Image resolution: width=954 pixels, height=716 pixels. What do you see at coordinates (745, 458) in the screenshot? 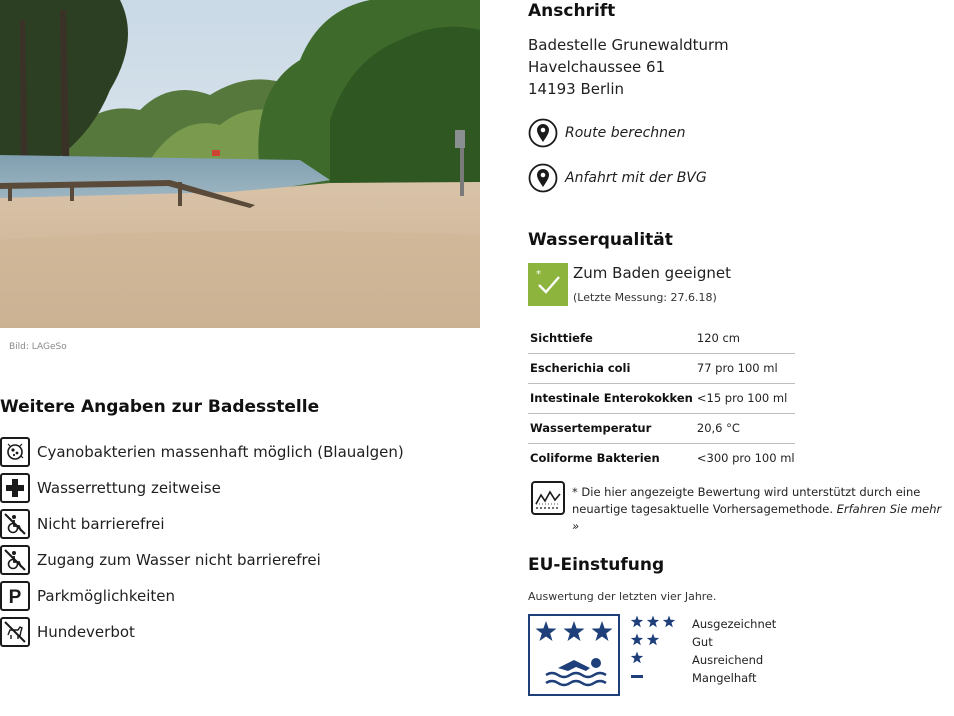
I see `measure-value: <300 pro 100 ml` at bounding box center [745, 458].